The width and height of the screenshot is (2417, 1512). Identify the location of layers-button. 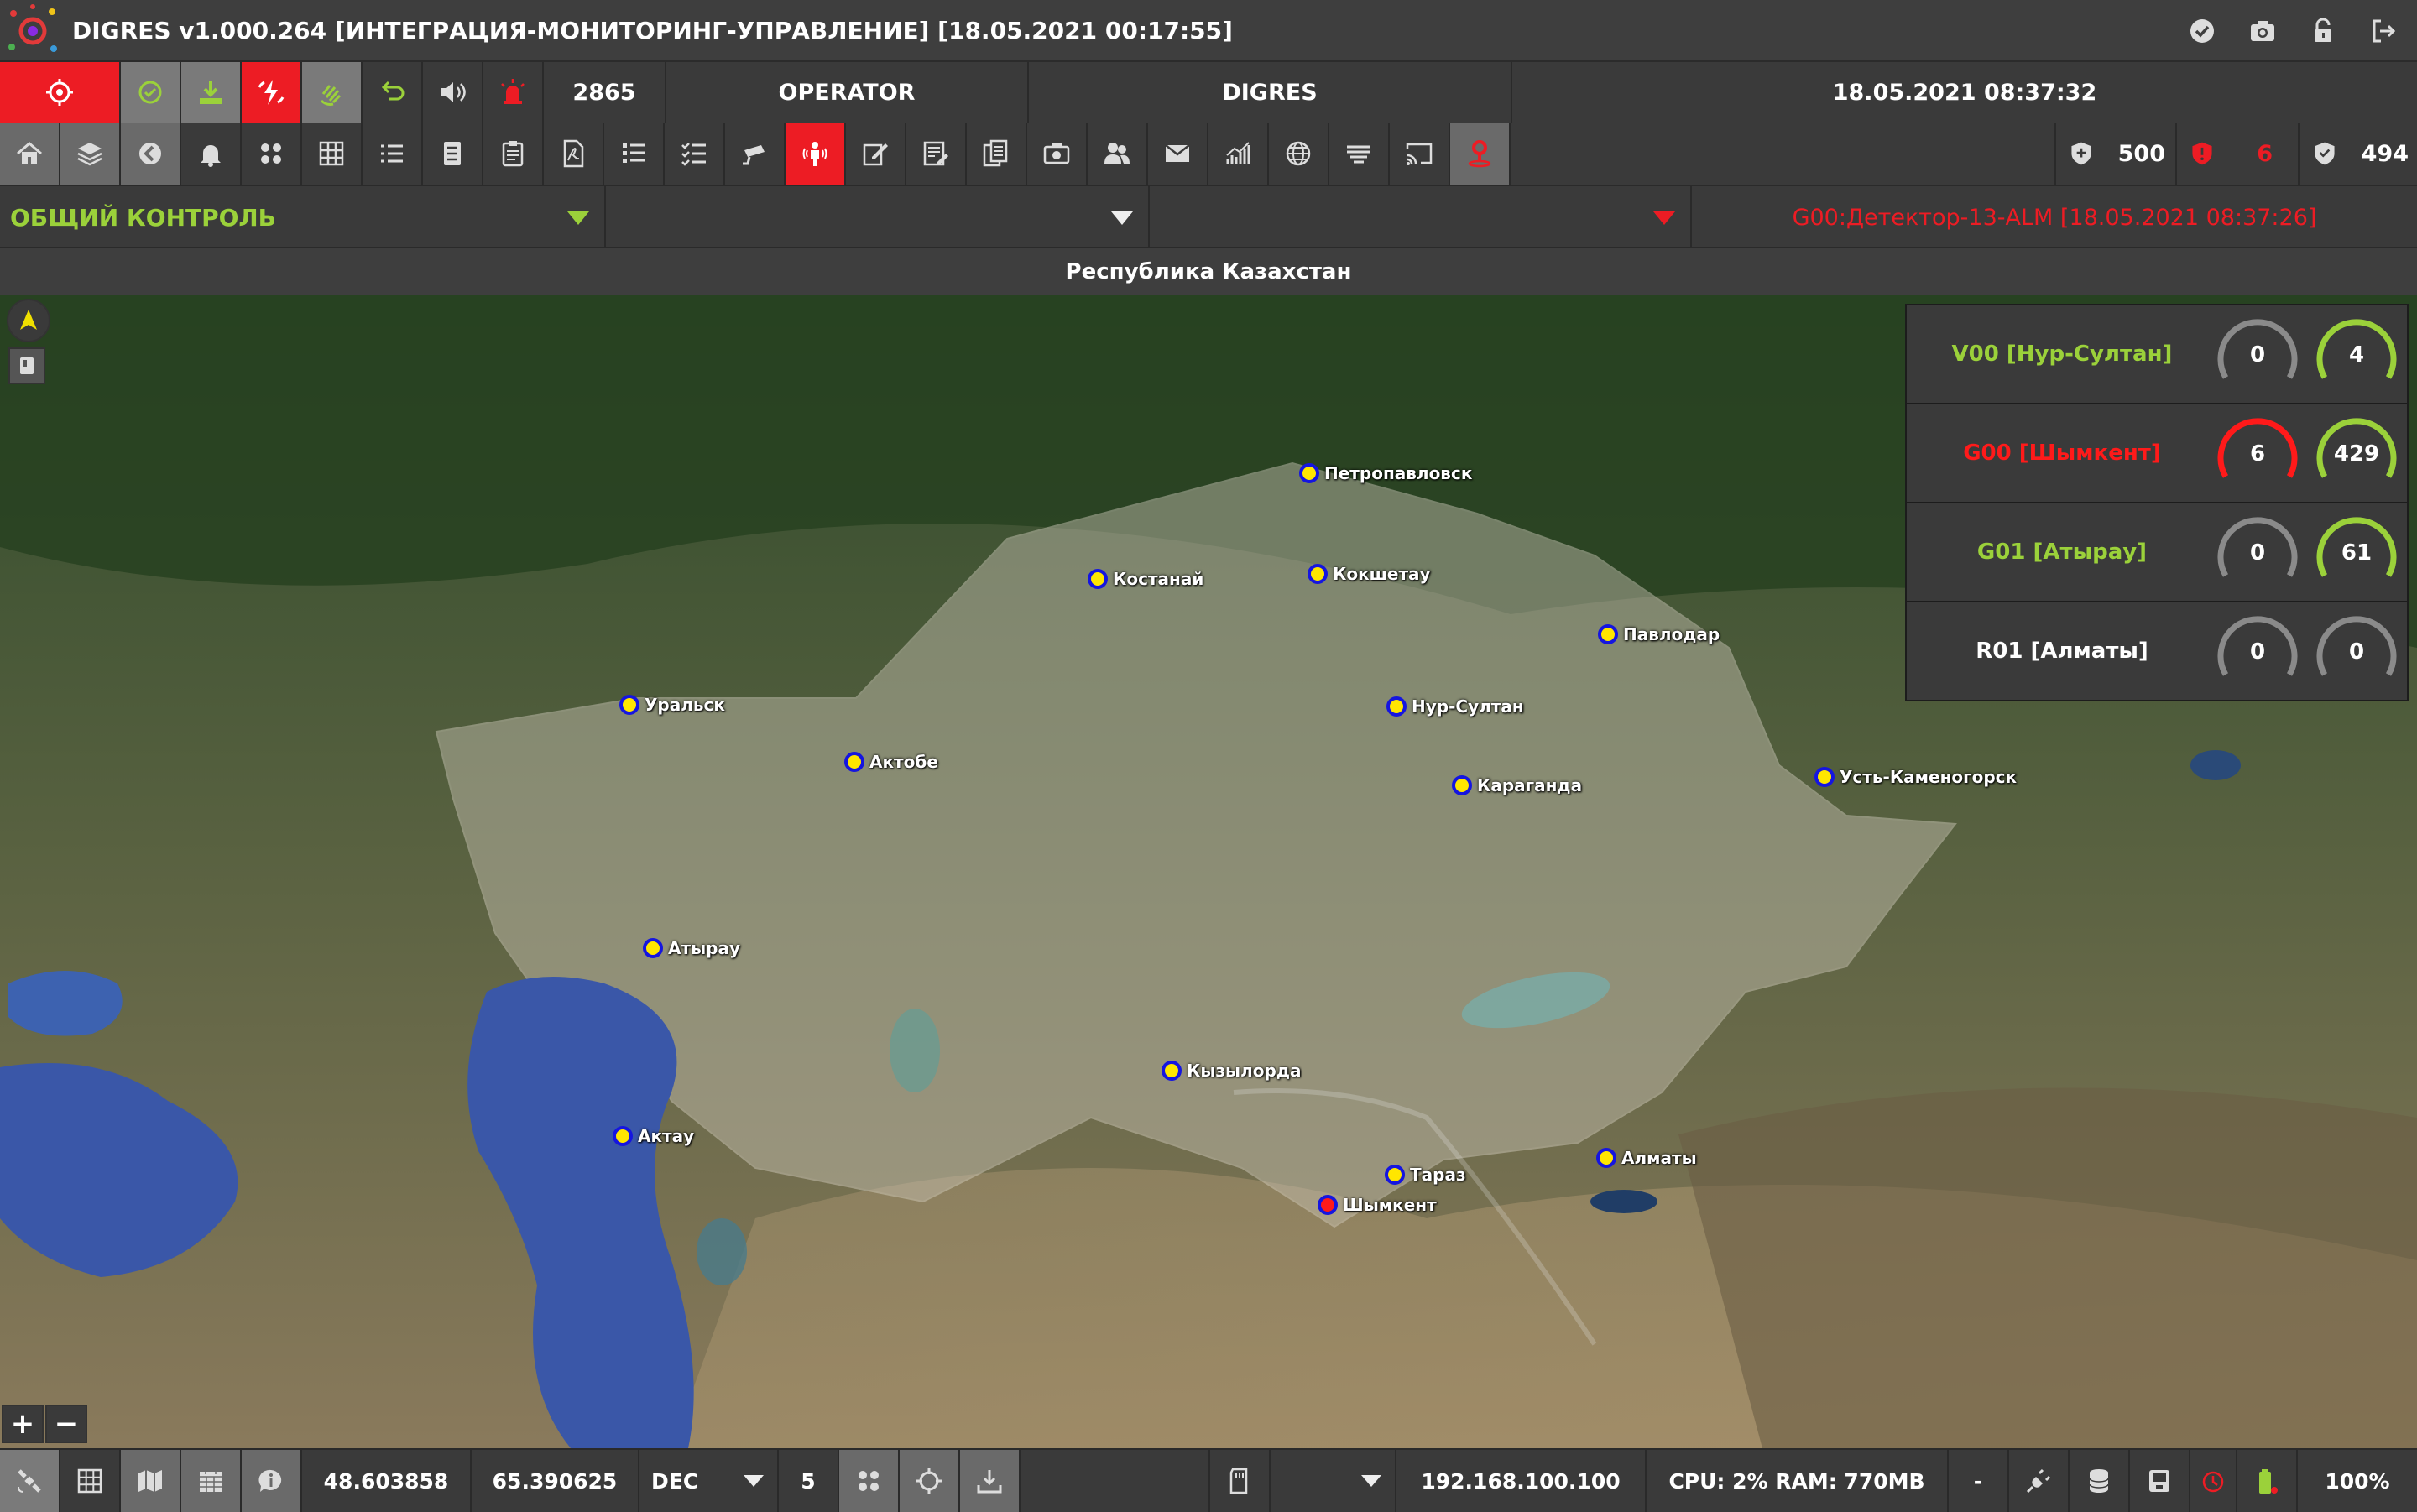
(90, 154).